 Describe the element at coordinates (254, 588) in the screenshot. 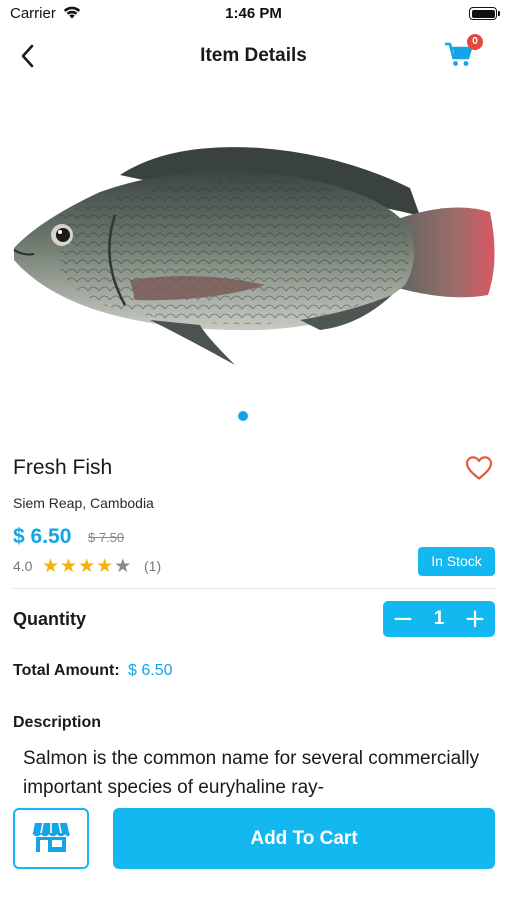

I see `divider` at that location.